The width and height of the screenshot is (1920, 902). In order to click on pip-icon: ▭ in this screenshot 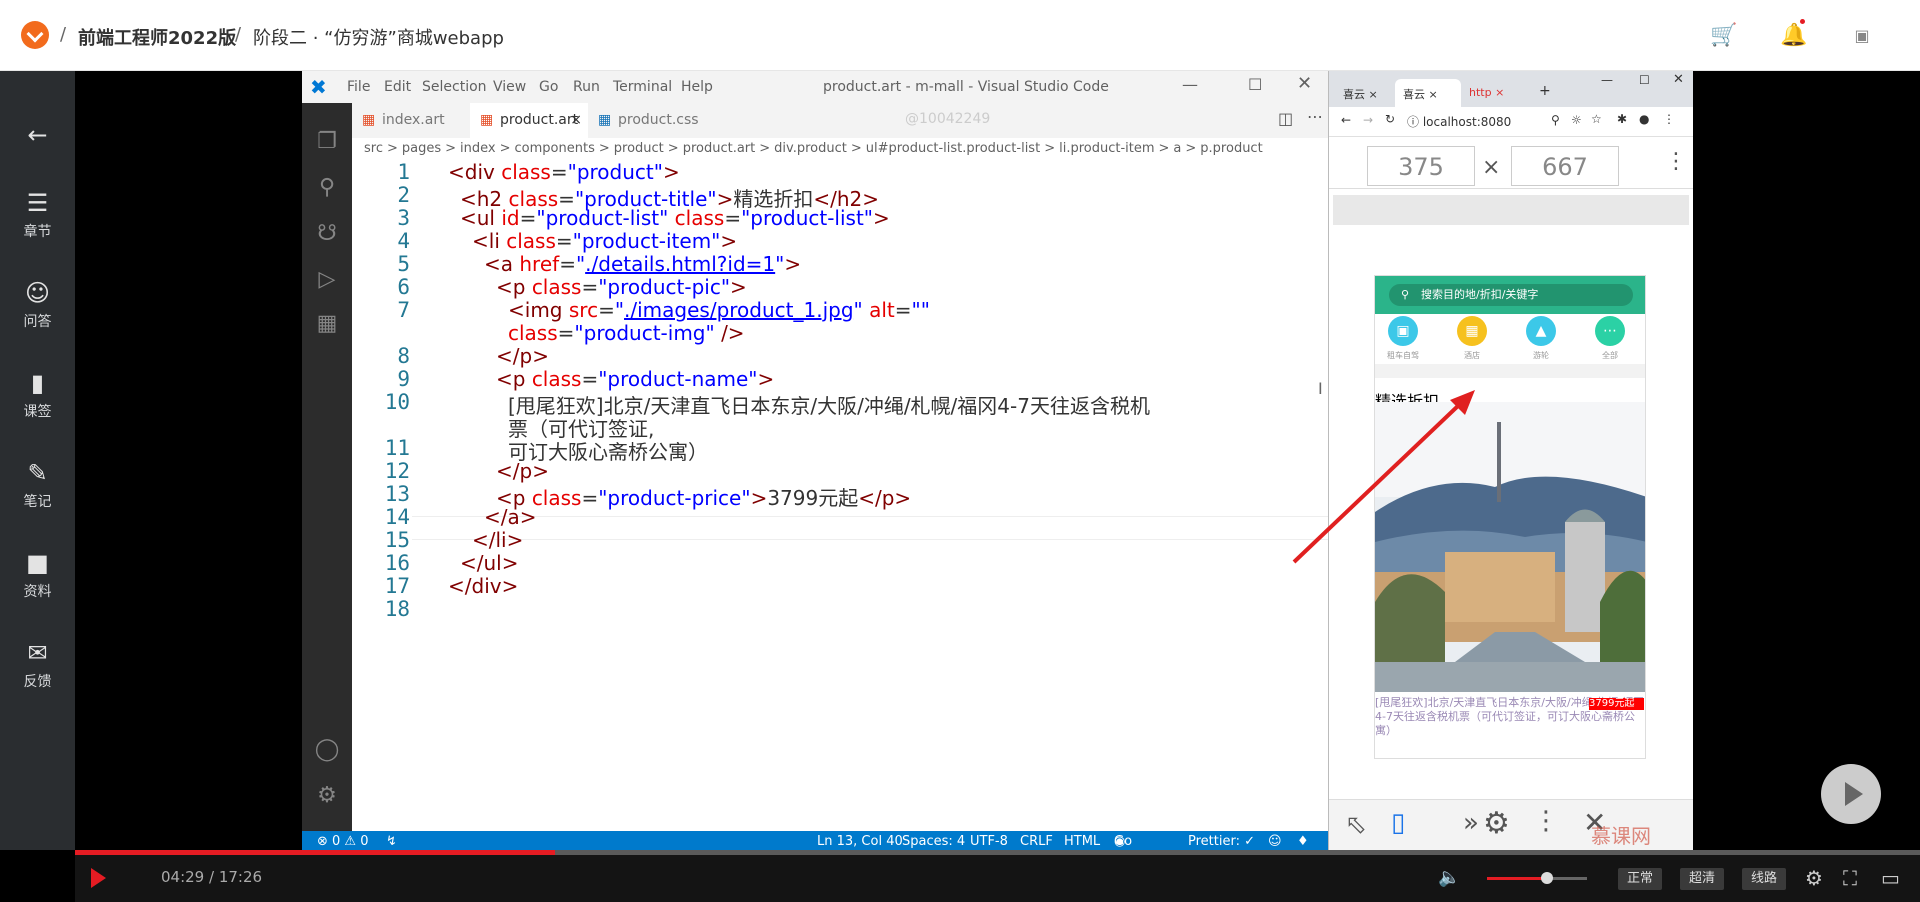, I will do `click(1890, 878)`.